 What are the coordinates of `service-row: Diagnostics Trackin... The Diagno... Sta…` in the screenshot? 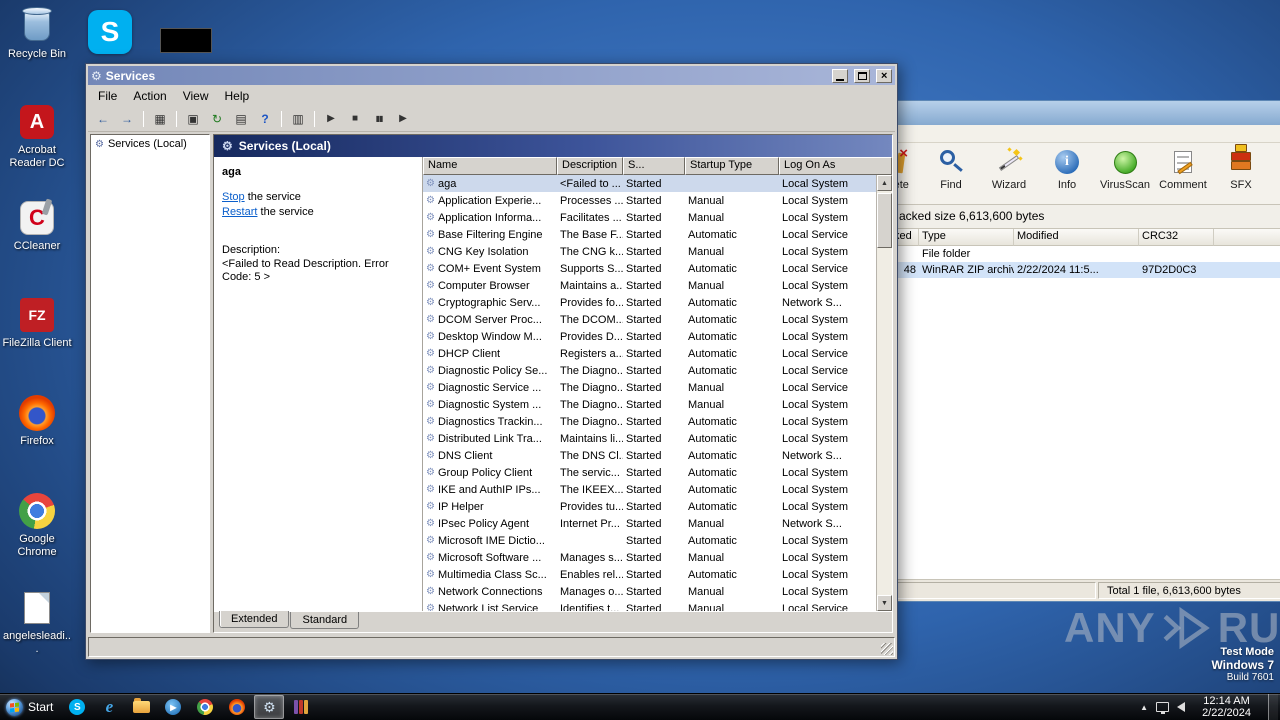 It's located at (649, 421).